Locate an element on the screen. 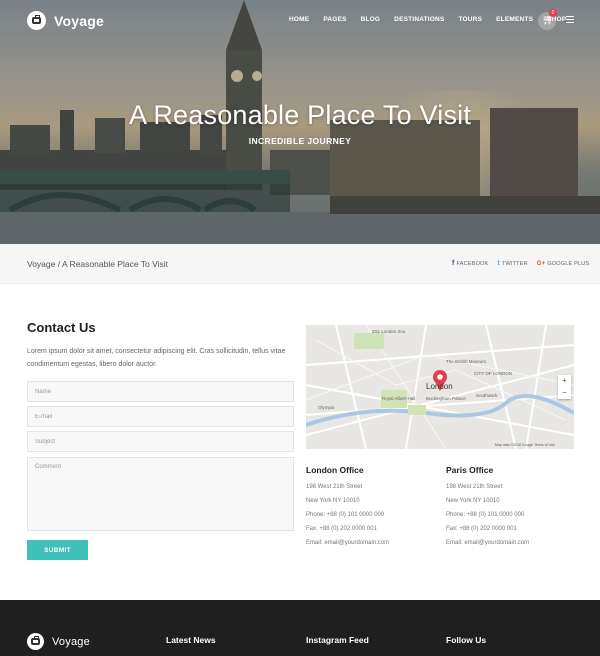 This screenshot has width=600, height=656. nav-blog: BLOG is located at coordinates (371, 19).